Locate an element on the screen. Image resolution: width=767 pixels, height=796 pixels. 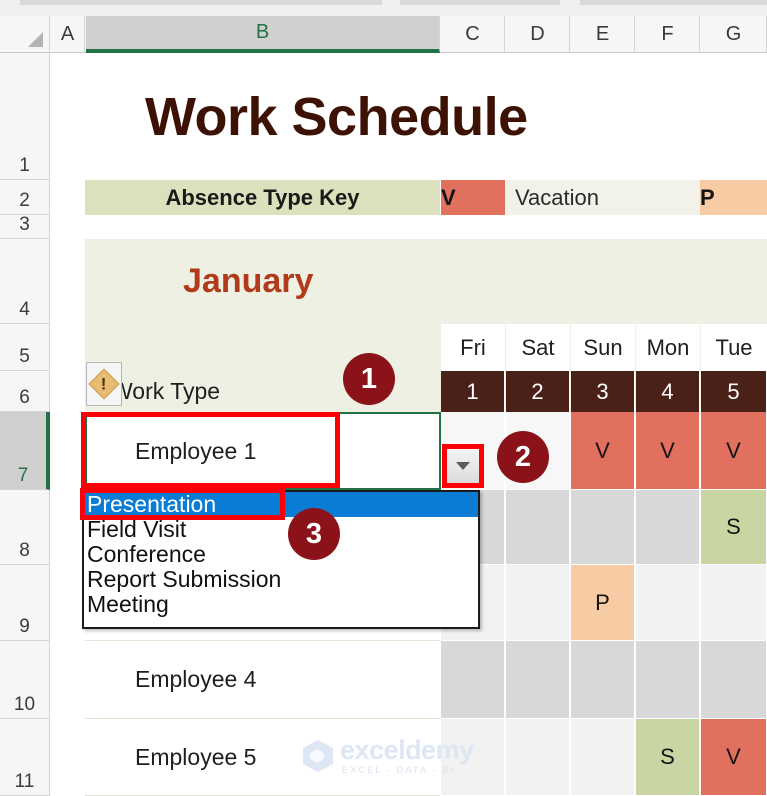
data-validation-dropdown-arrow-button is located at coordinates (463, 466).